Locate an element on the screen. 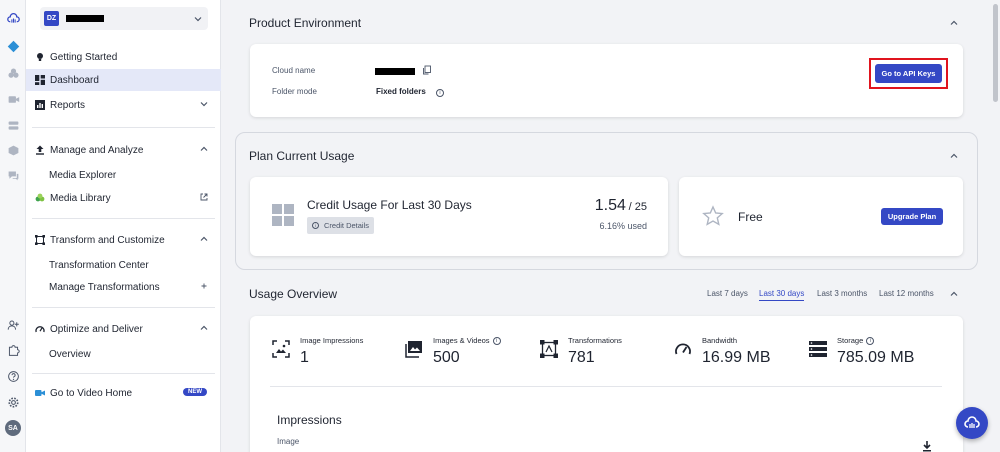  scrollbar-thumb is located at coordinates (995, 53).